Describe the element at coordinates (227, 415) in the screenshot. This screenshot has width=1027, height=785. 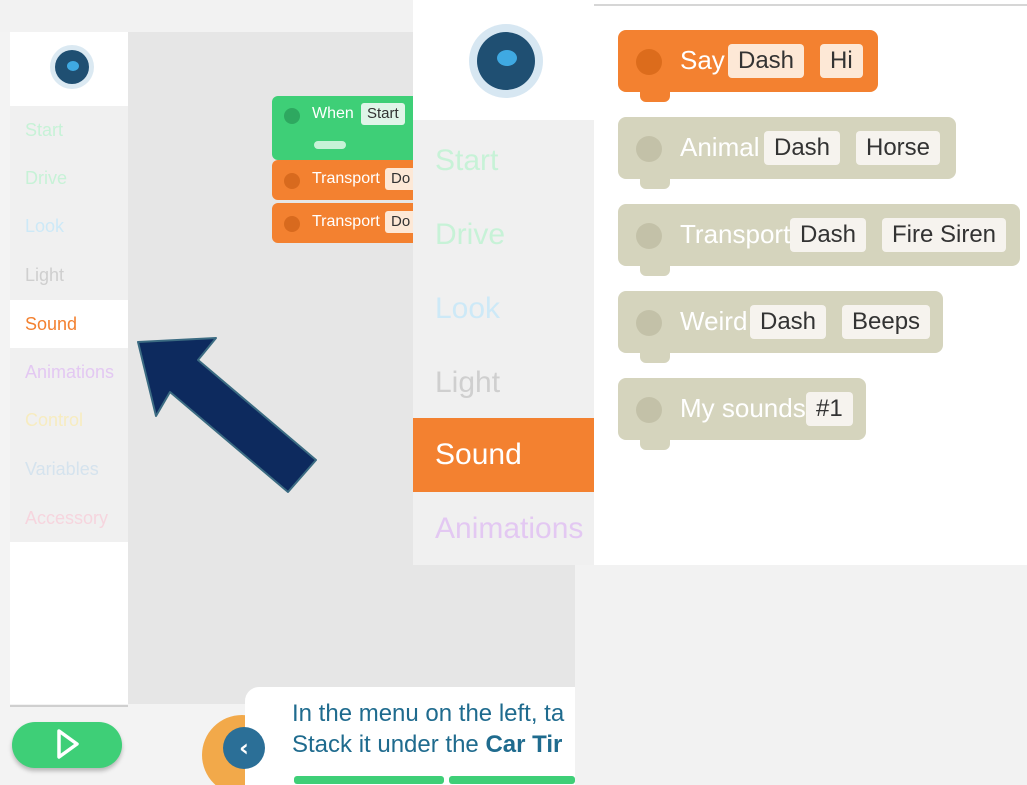
I see `pointer-arrow-icon` at that location.